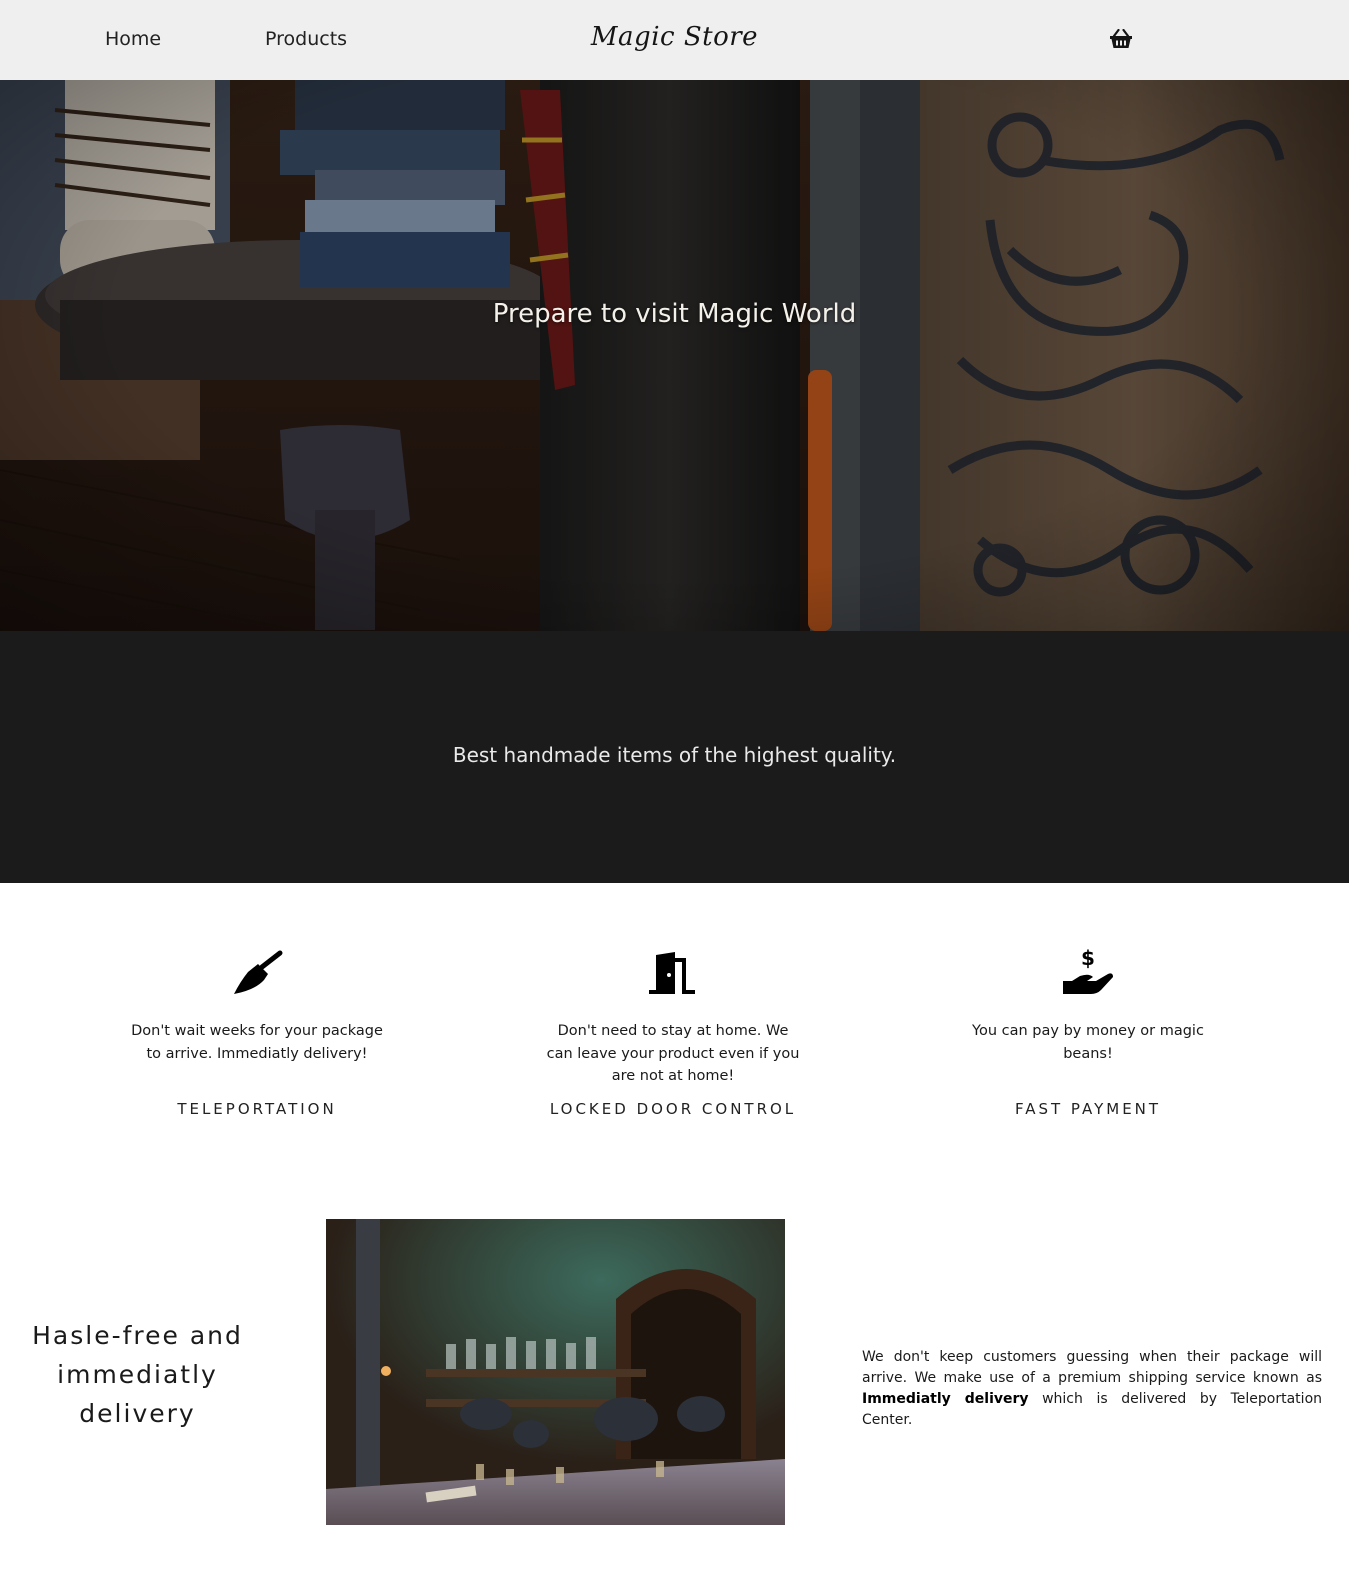 The height and width of the screenshot is (1571, 1349). Describe the element at coordinates (673, 1109) in the screenshot. I see `feature-title: LOCKED DOOR CONTROL` at that location.